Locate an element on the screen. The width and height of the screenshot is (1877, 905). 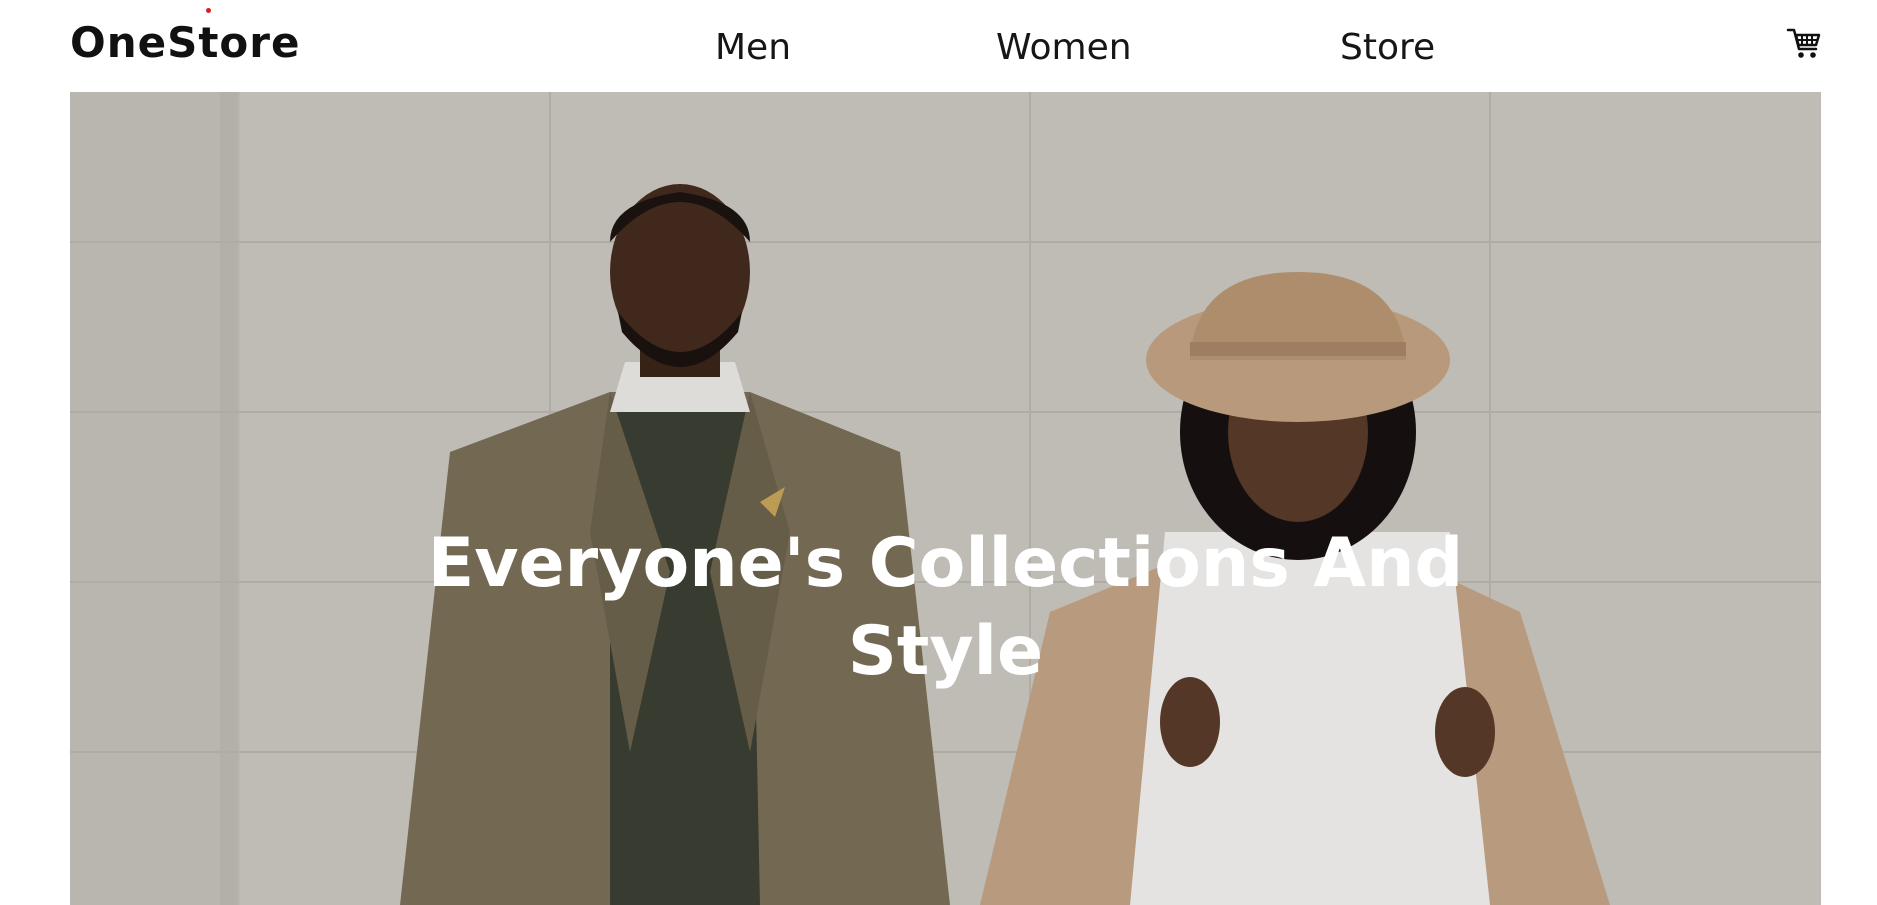
hero-title-line-2: Style is located at coordinates (945, 651).